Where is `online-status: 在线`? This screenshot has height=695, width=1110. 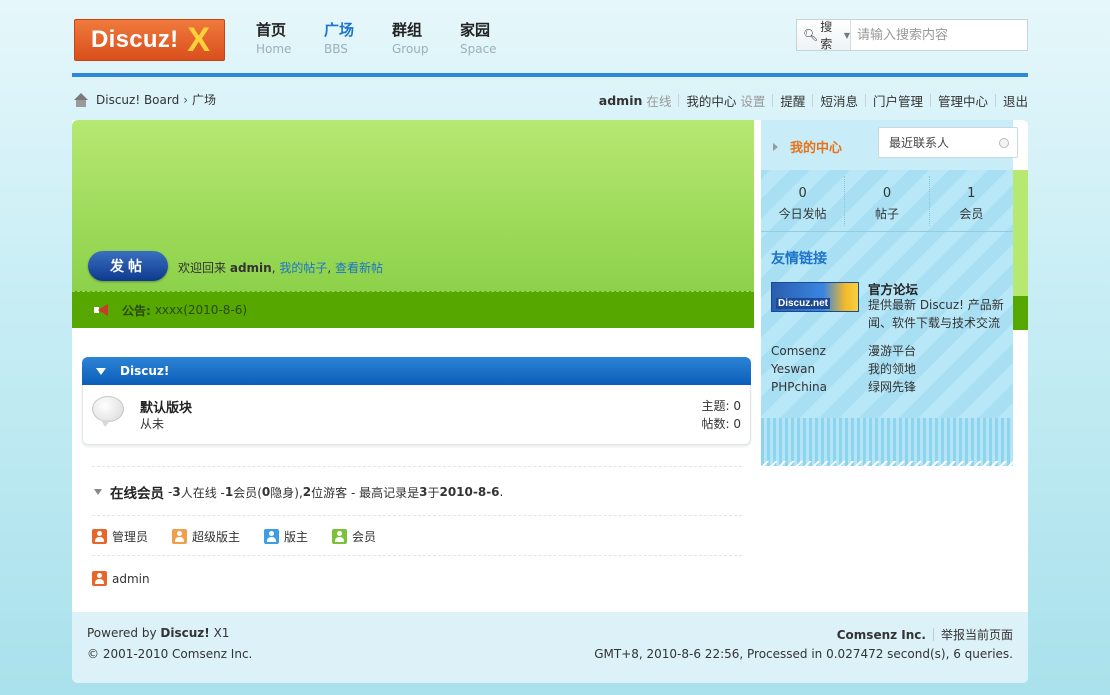
online-status: 在线 is located at coordinates (659, 101).